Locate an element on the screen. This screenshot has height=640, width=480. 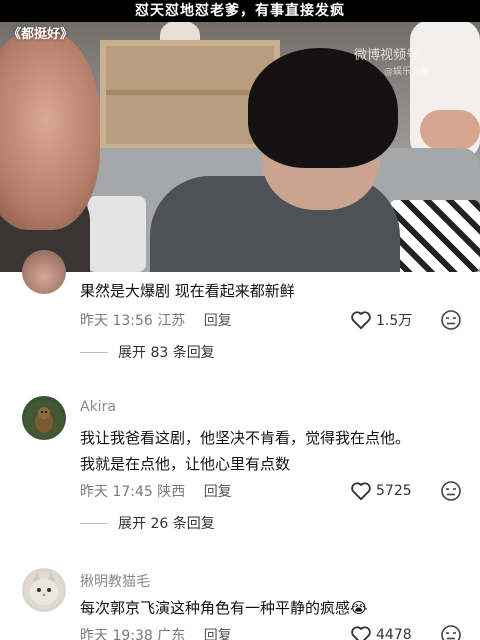
comment-text-line: 我就是在点他，让他心里有点数 is located at coordinates (185, 464).